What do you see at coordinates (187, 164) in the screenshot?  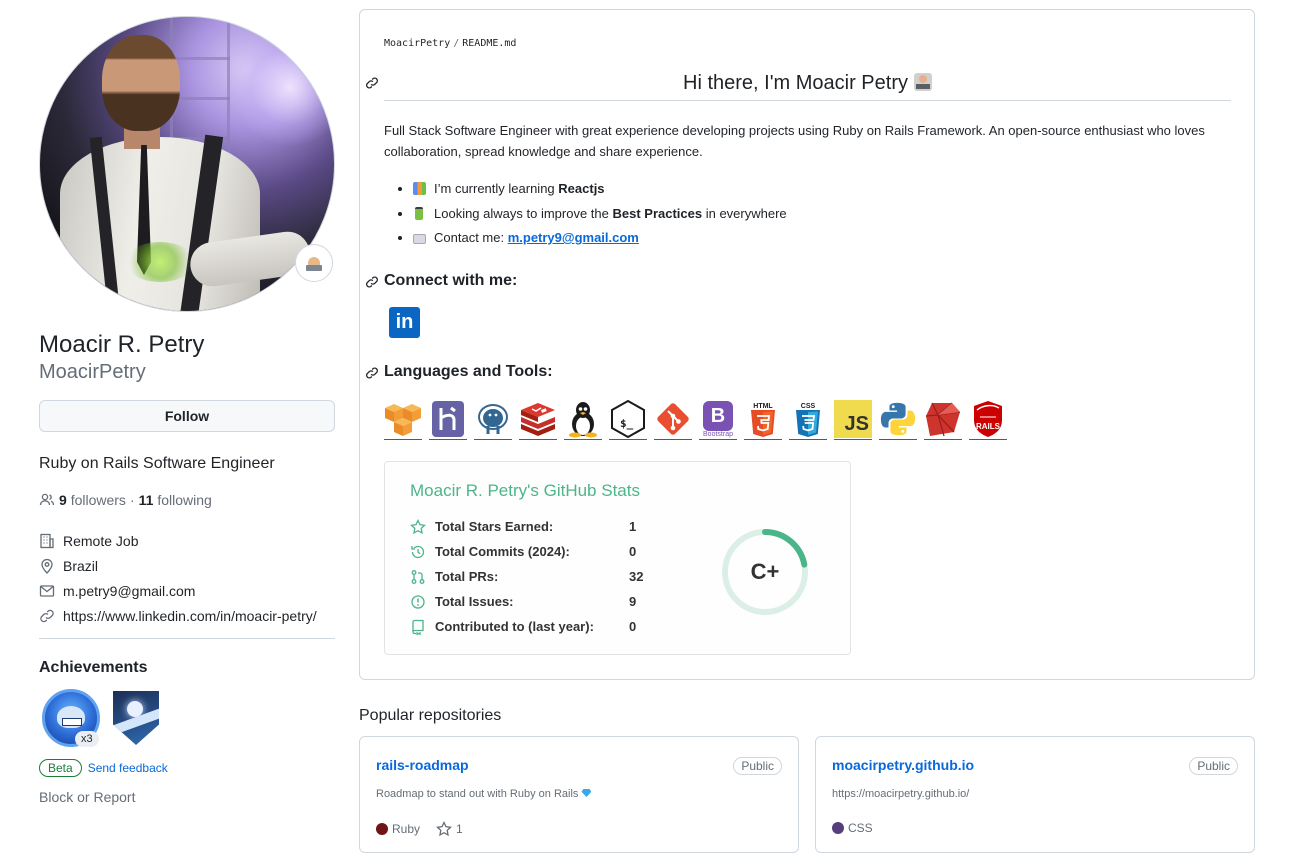 I see `avatar` at bounding box center [187, 164].